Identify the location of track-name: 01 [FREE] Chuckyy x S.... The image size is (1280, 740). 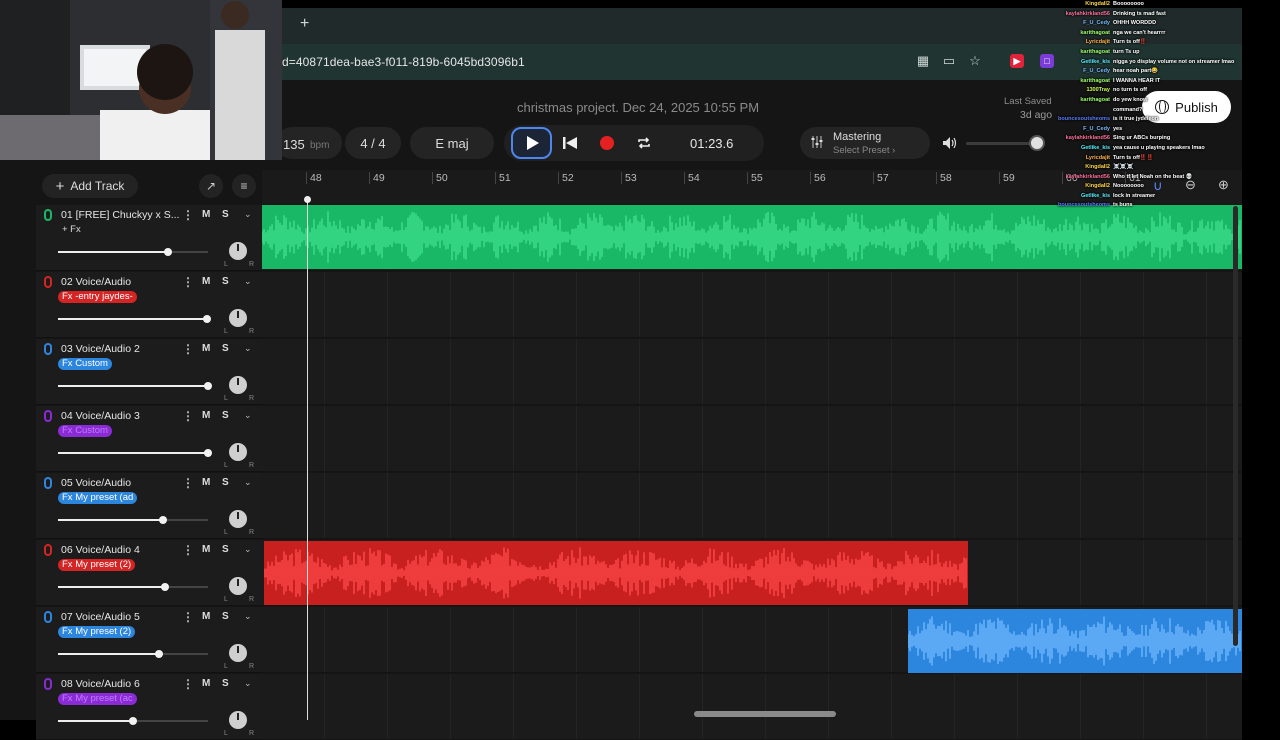
(120, 215).